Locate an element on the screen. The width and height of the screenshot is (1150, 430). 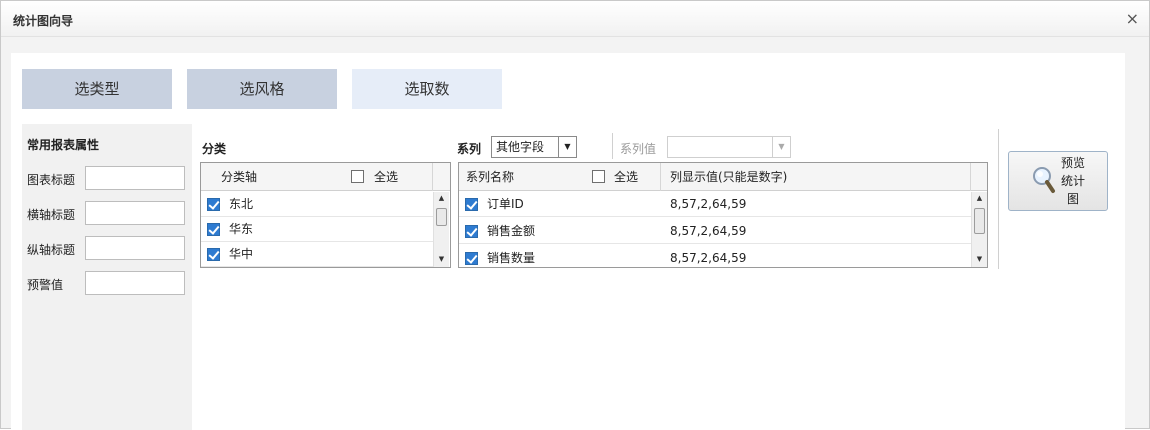
series-field-select-value: 其他字段 is located at coordinates (520, 147).